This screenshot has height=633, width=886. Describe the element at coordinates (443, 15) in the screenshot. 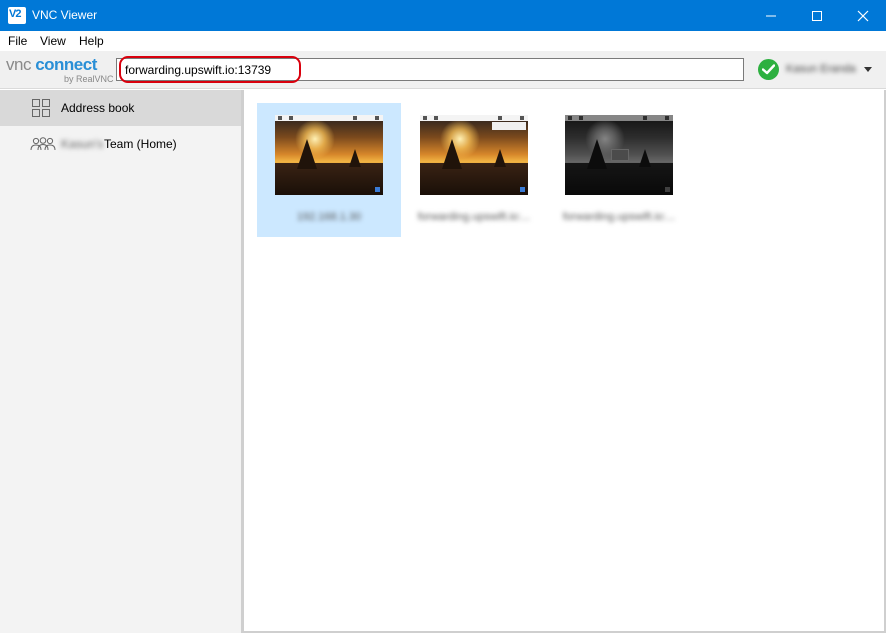

I see `title-bar: V2 VNC Viewer` at that location.